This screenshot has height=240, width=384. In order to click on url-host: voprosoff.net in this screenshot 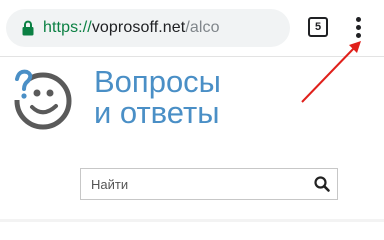, I will do `click(138, 27)`.